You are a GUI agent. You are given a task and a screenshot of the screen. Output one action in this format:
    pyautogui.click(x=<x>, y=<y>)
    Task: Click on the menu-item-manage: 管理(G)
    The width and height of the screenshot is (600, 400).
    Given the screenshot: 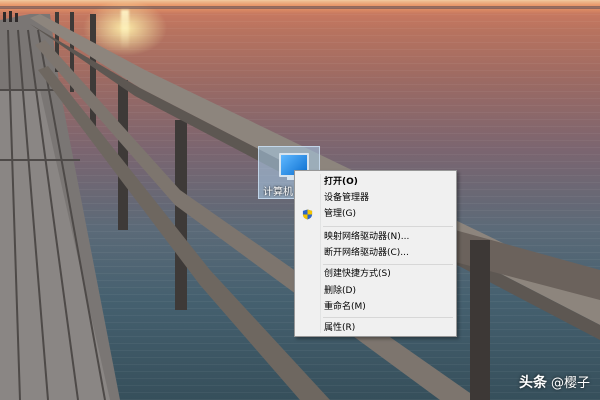 What is the action you would take?
    pyautogui.click(x=375, y=214)
    